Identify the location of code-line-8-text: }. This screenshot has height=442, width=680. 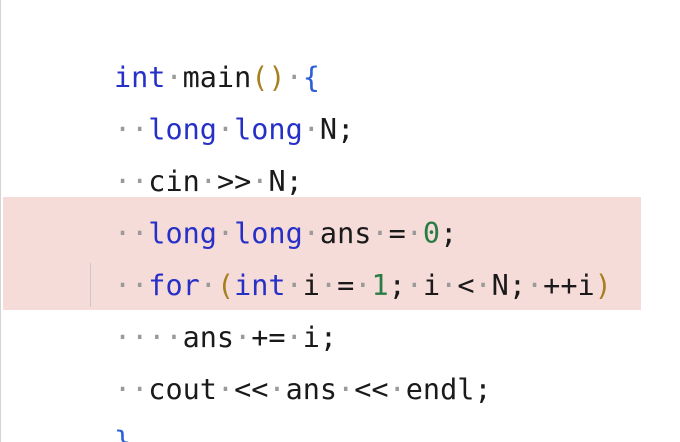
(122, 433).